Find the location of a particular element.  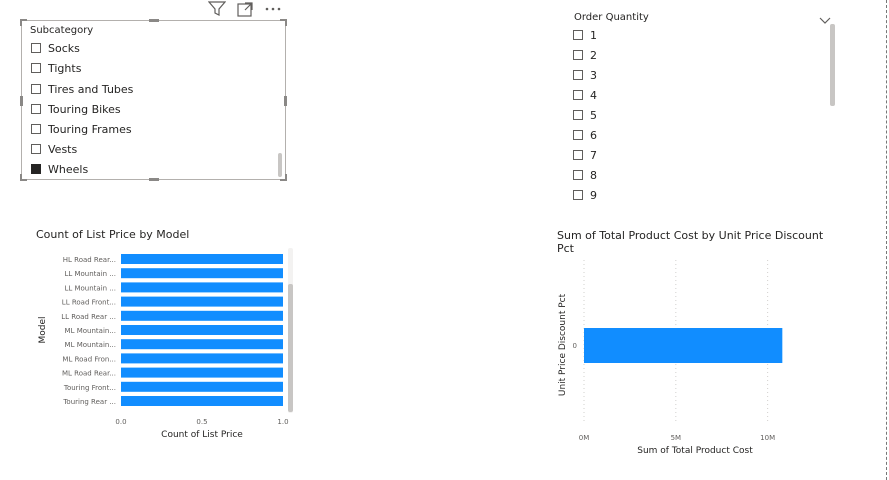

slicer-item: 7 is located at coordinates (585, 155).